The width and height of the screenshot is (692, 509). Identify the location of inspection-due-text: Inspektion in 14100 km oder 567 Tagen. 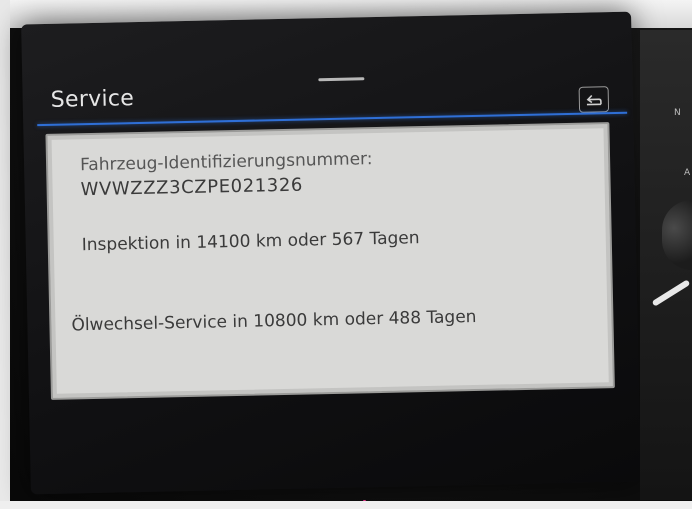
(250, 242).